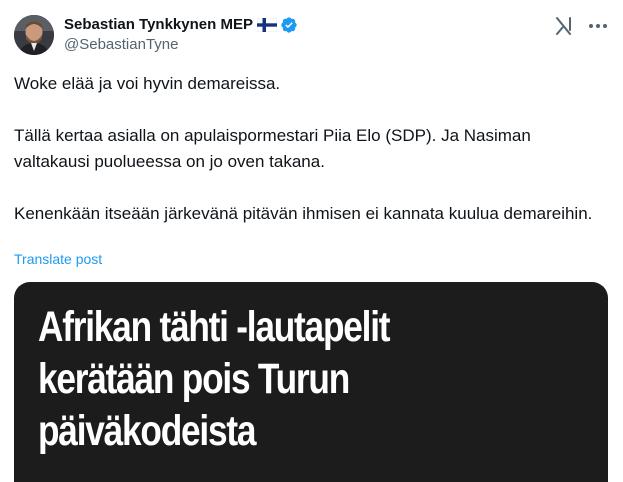 This screenshot has height=482, width=623. I want to click on avatar, so click(34, 35).